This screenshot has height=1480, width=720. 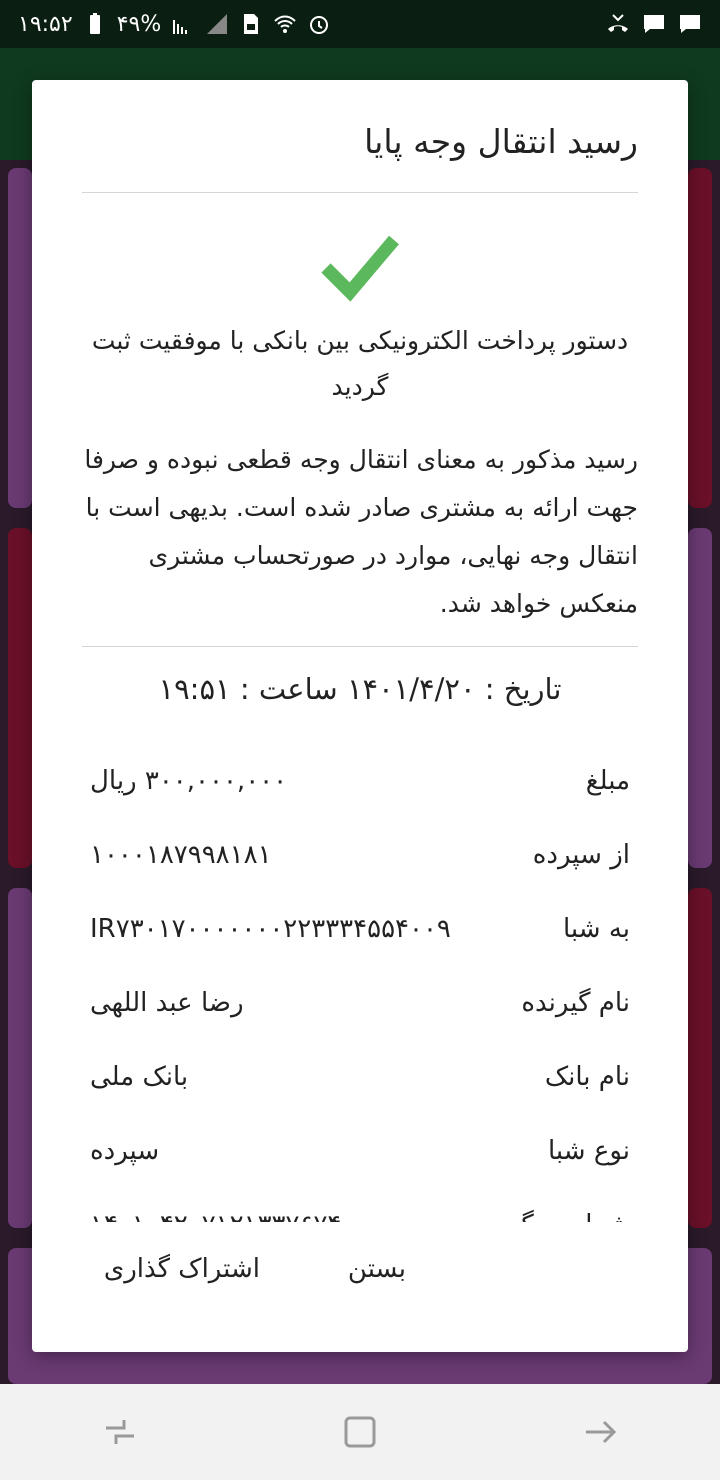 What do you see at coordinates (182, 1269) in the screenshot?
I see `share-button: اشتراک گذاری` at bounding box center [182, 1269].